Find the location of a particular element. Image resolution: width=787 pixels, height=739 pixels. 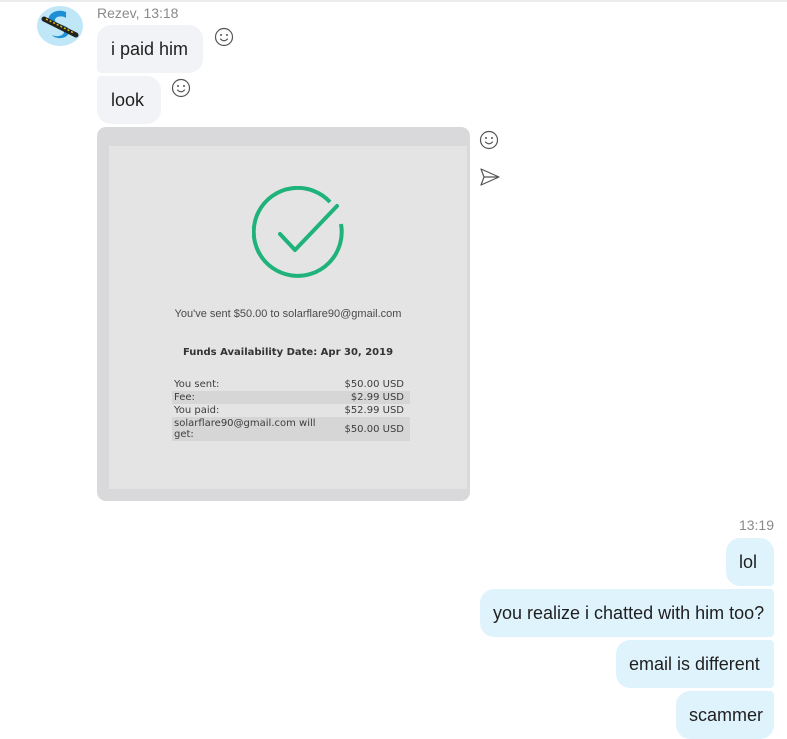

skype-logo-icon is located at coordinates (60, 26).